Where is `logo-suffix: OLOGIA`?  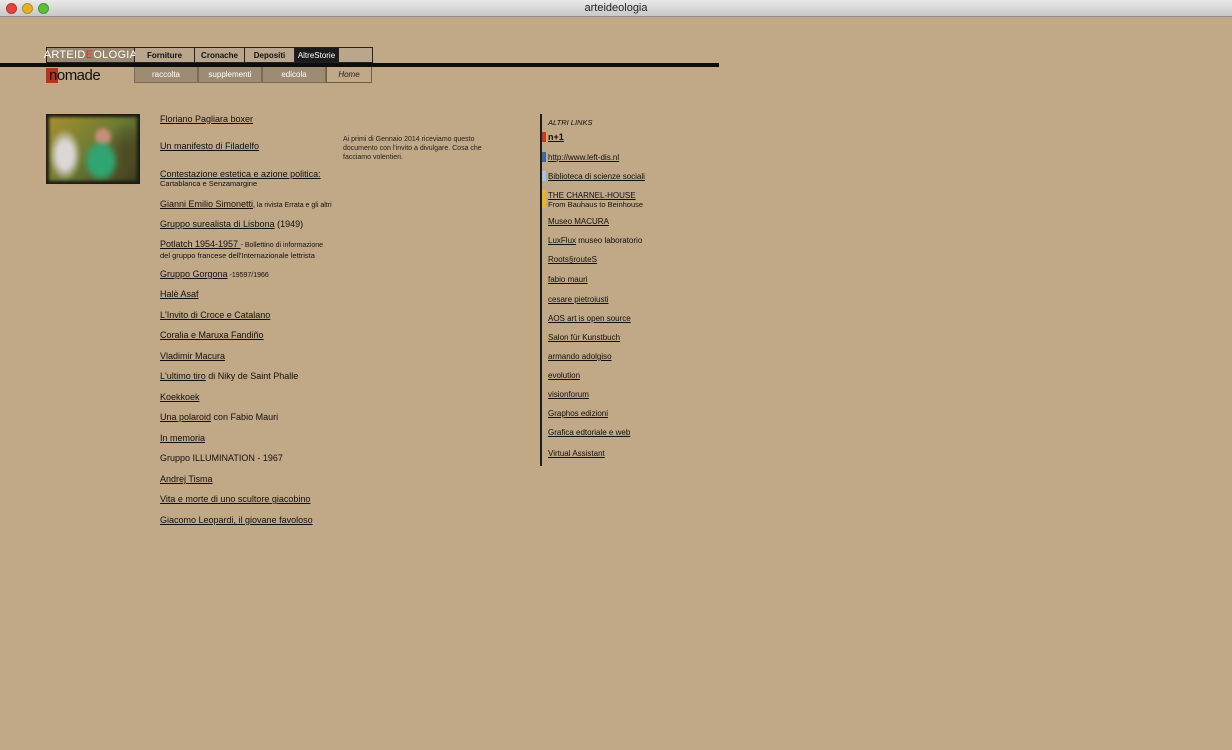 logo-suffix: OLOGIA is located at coordinates (115, 55).